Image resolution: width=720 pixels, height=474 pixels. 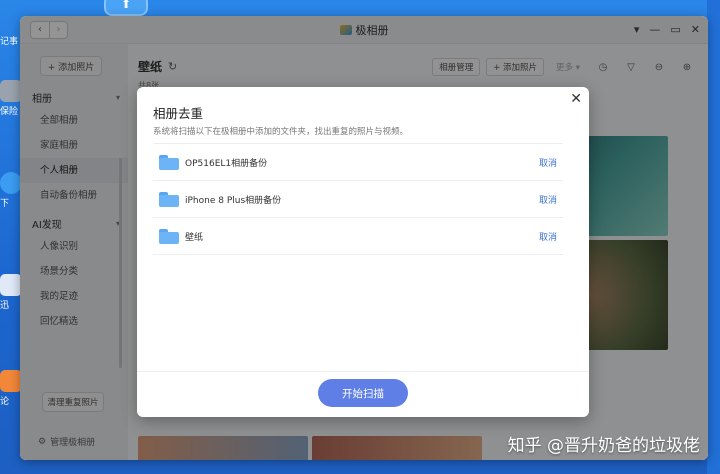 What do you see at coordinates (178, 113) in the screenshot?
I see `dialog-title: 相册去重` at bounding box center [178, 113].